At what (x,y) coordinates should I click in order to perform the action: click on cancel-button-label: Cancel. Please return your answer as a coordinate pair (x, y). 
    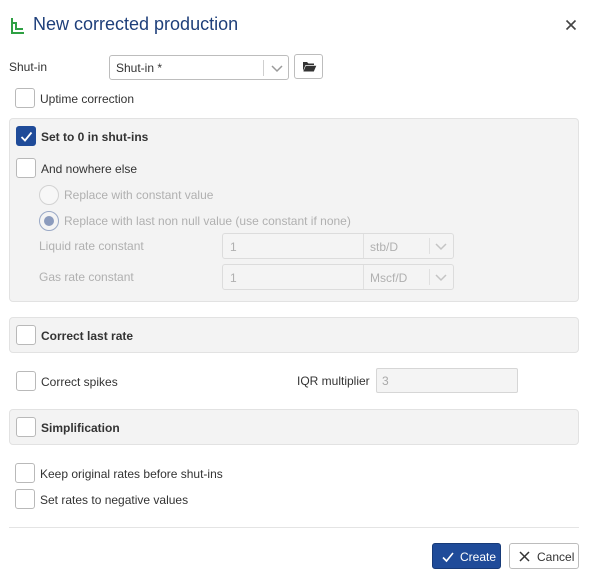
    Looking at the image, I should click on (556, 557).